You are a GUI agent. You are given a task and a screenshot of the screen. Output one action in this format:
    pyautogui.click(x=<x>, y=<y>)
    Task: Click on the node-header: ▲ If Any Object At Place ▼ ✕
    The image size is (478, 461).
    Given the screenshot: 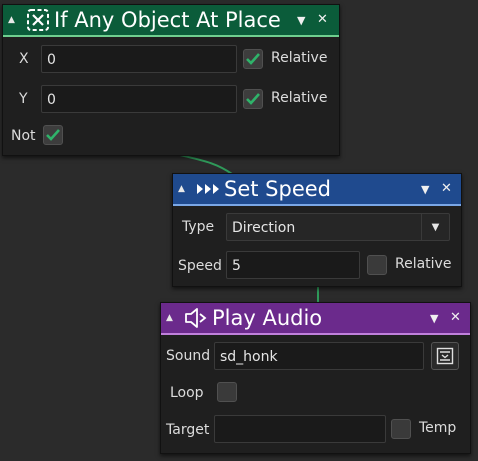 What is the action you would take?
    pyautogui.click(x=171, y=21)
    